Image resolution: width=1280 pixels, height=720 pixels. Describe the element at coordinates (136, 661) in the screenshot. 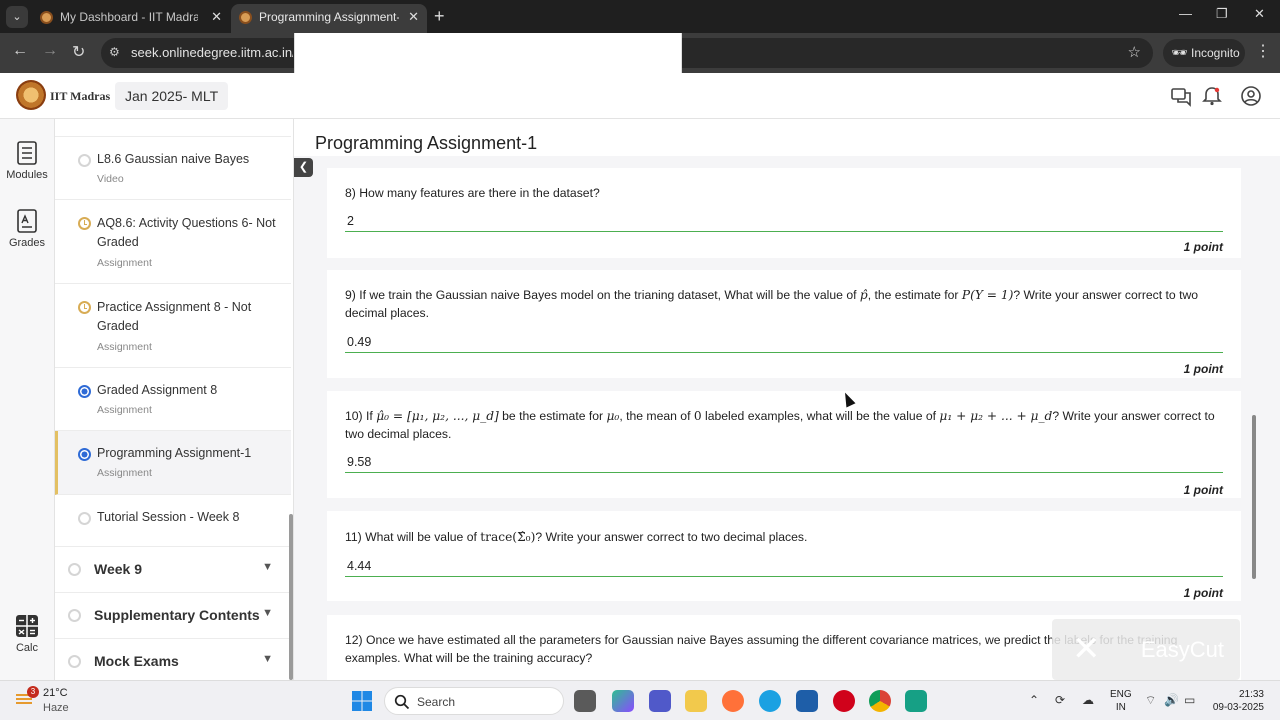

I see `week-title: Mock Exams` at that location.